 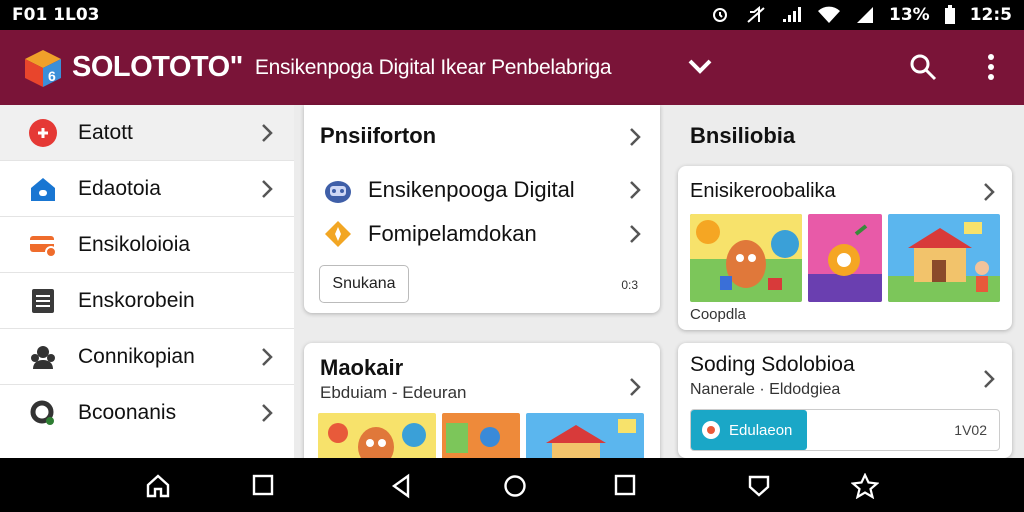 I want to click on sidebar-item-connikopian: Connikopian, so click(x=147, y=357).